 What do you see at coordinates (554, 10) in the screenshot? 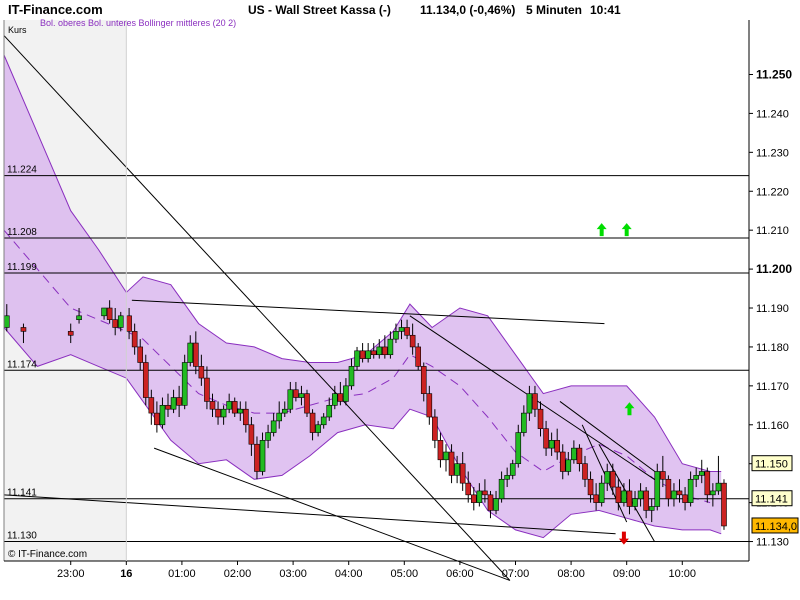
I see `interval-text: 5 Minuten` at bounding box center [554, 10].